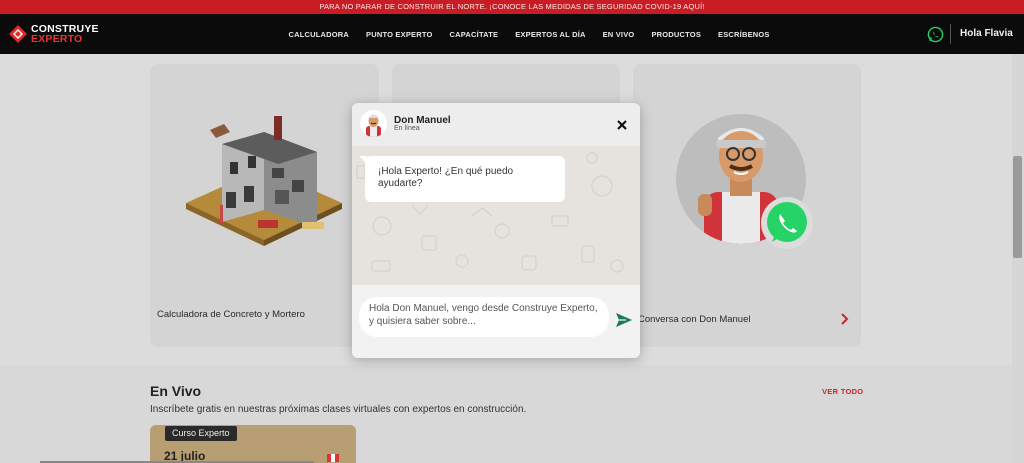  What do you see at coordinates (845, 319) in the screenshot?
I see `chevron-right-icon` at bounding box center [845, 319].